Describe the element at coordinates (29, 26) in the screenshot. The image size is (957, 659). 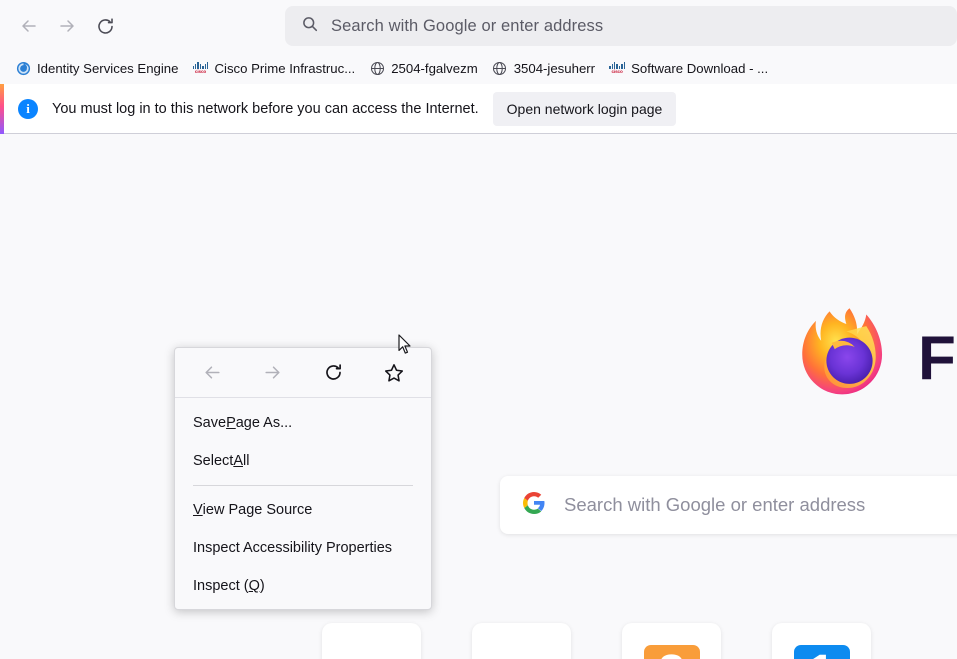
I see `back-button` at that location.